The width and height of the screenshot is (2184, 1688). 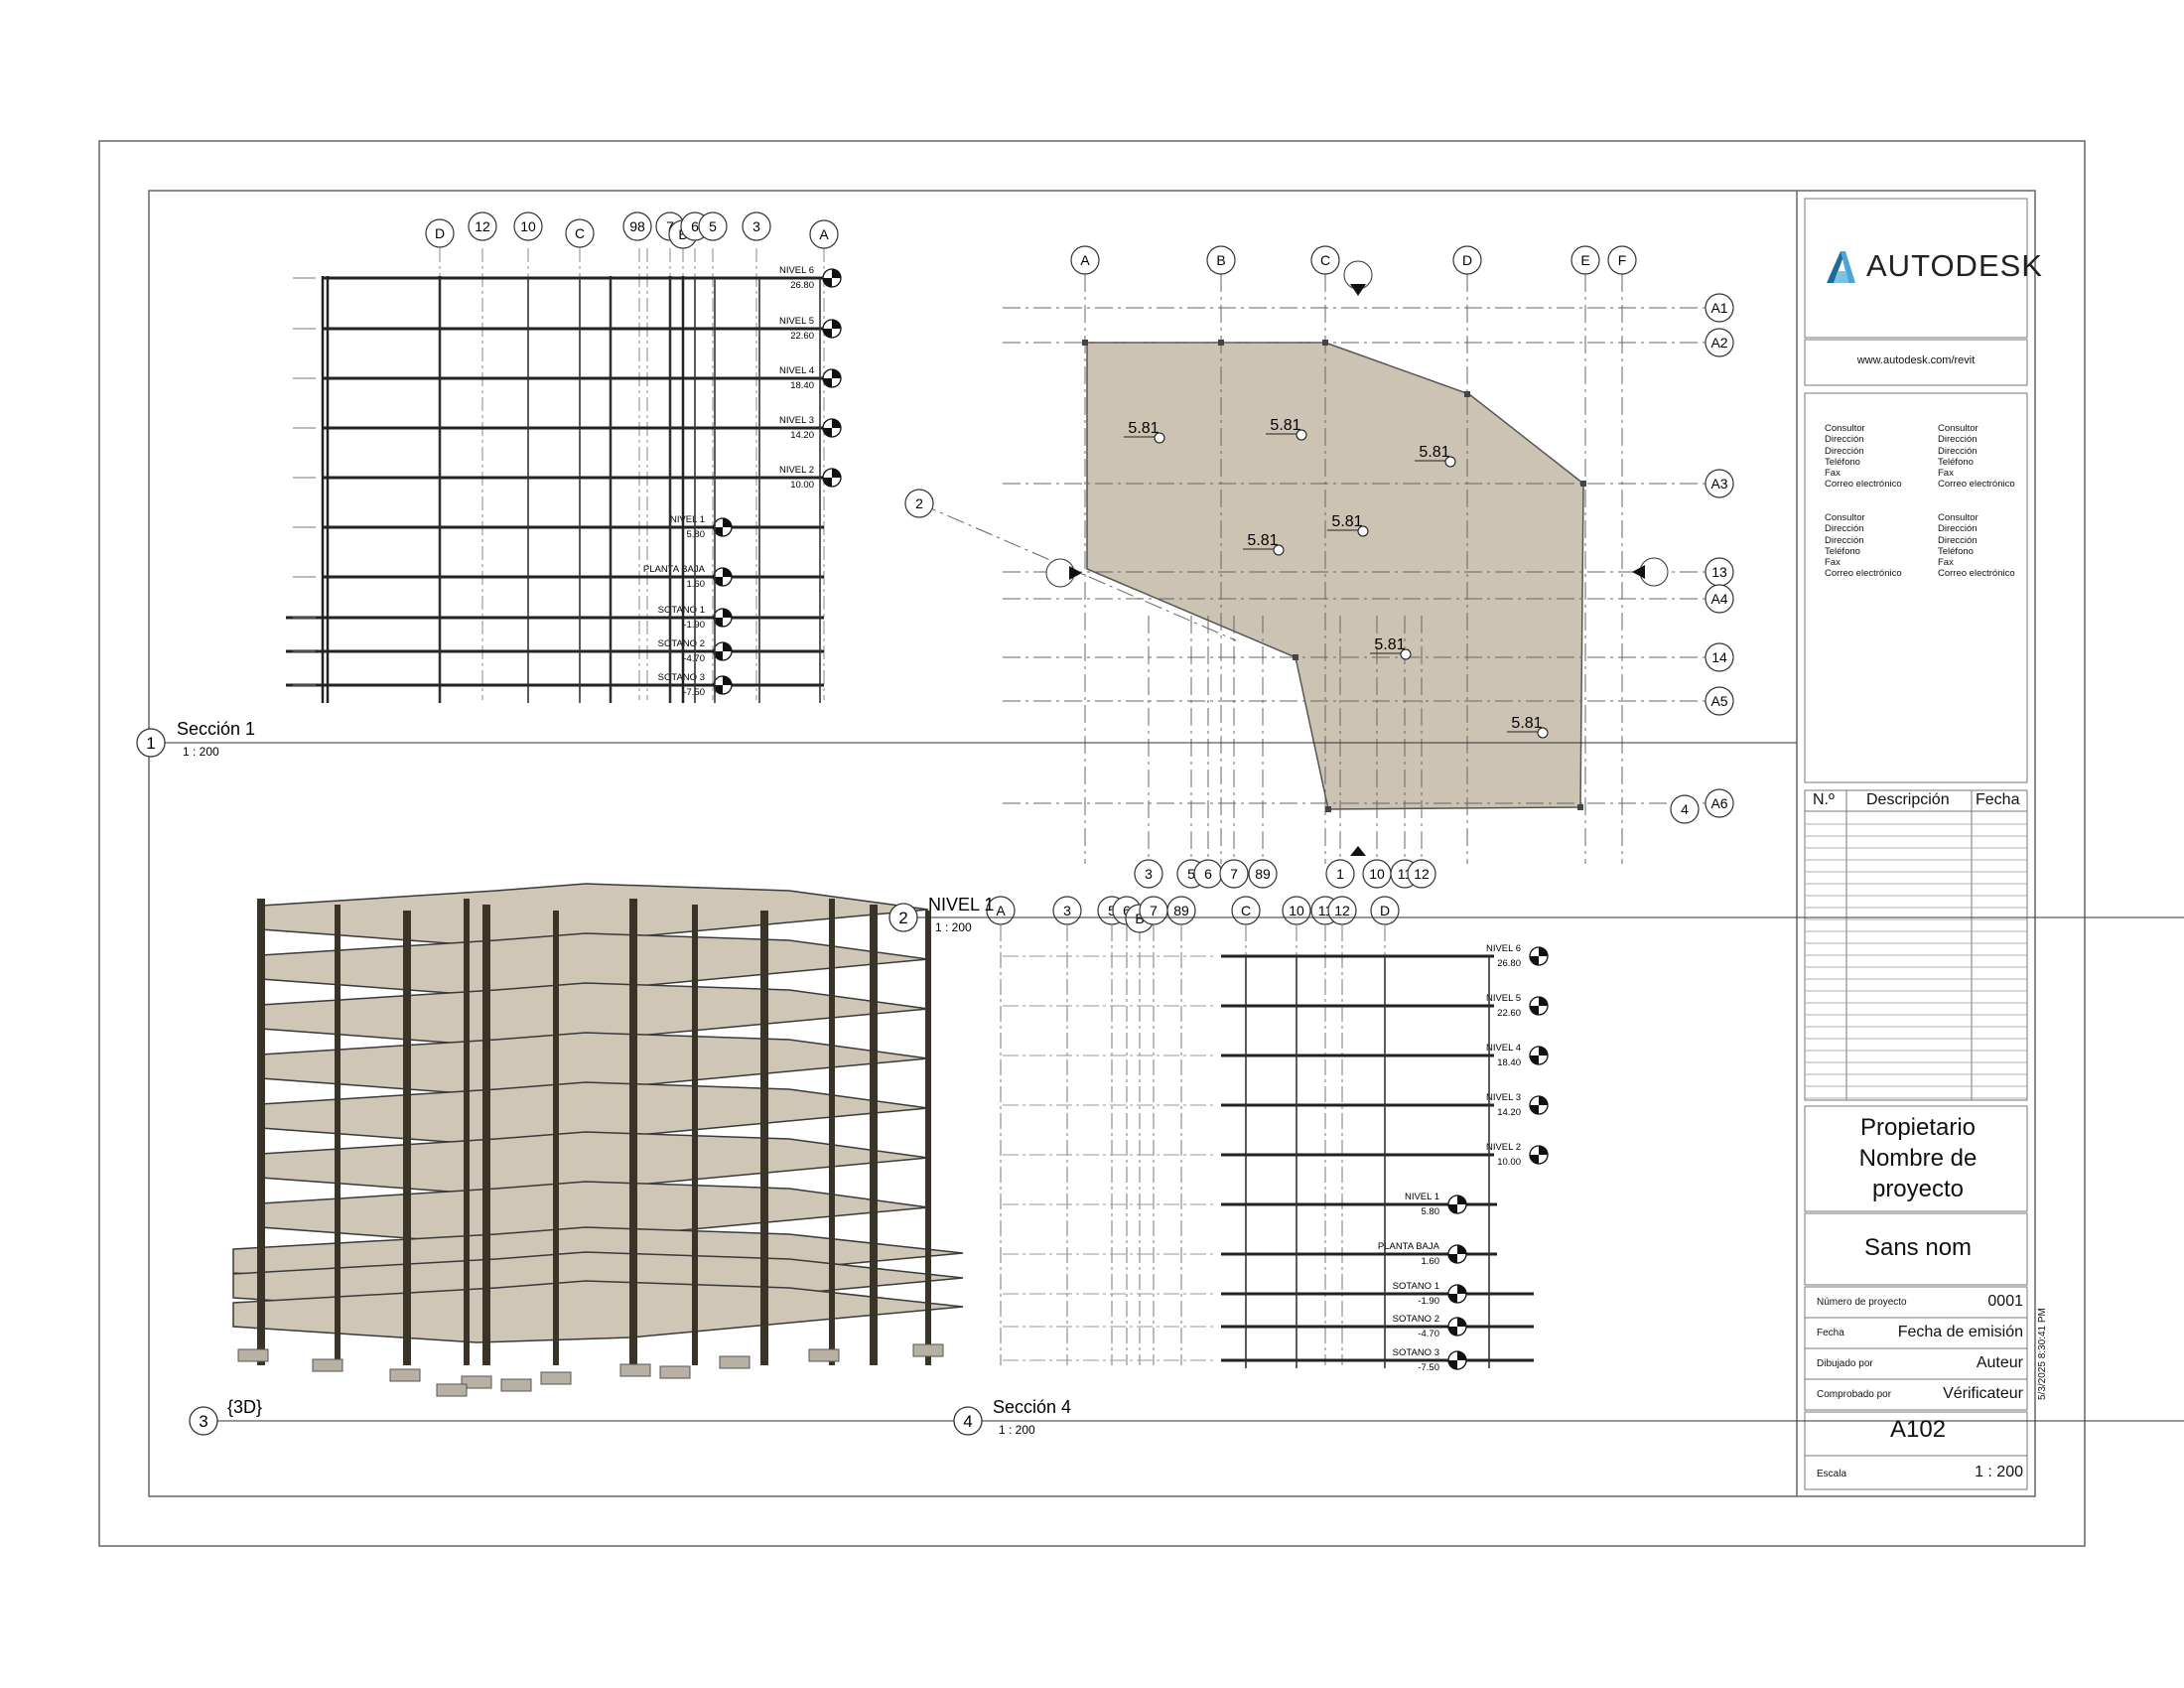 I want to click on section4-level-9-elevation: -4.70, so click(x=1428, y=1334).